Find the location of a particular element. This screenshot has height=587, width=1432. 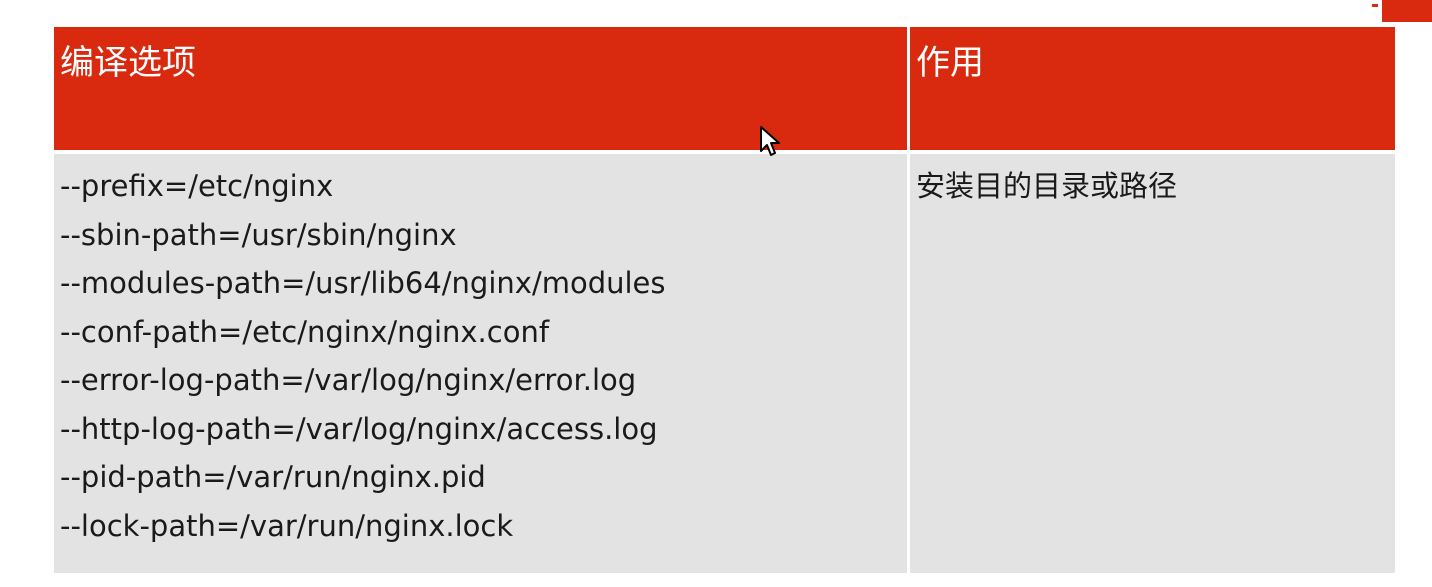

option-lock-path: --lock-path=/var/run/nginx.lock is located at coordinates (287, 525).